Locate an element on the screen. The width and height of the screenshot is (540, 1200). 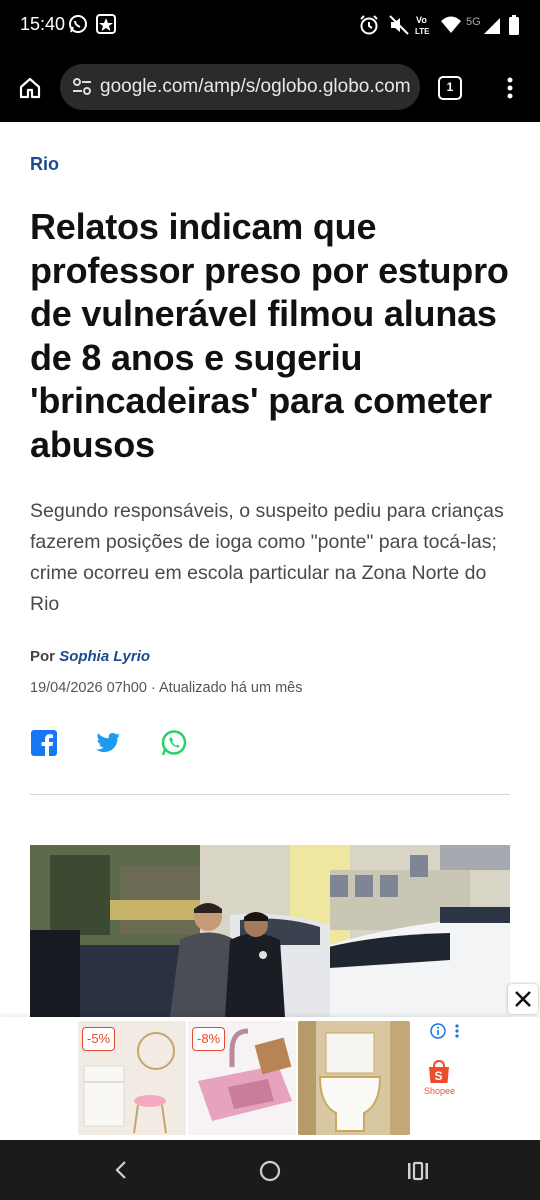
status-time: 15:40 is located at coordinates (43, 24).